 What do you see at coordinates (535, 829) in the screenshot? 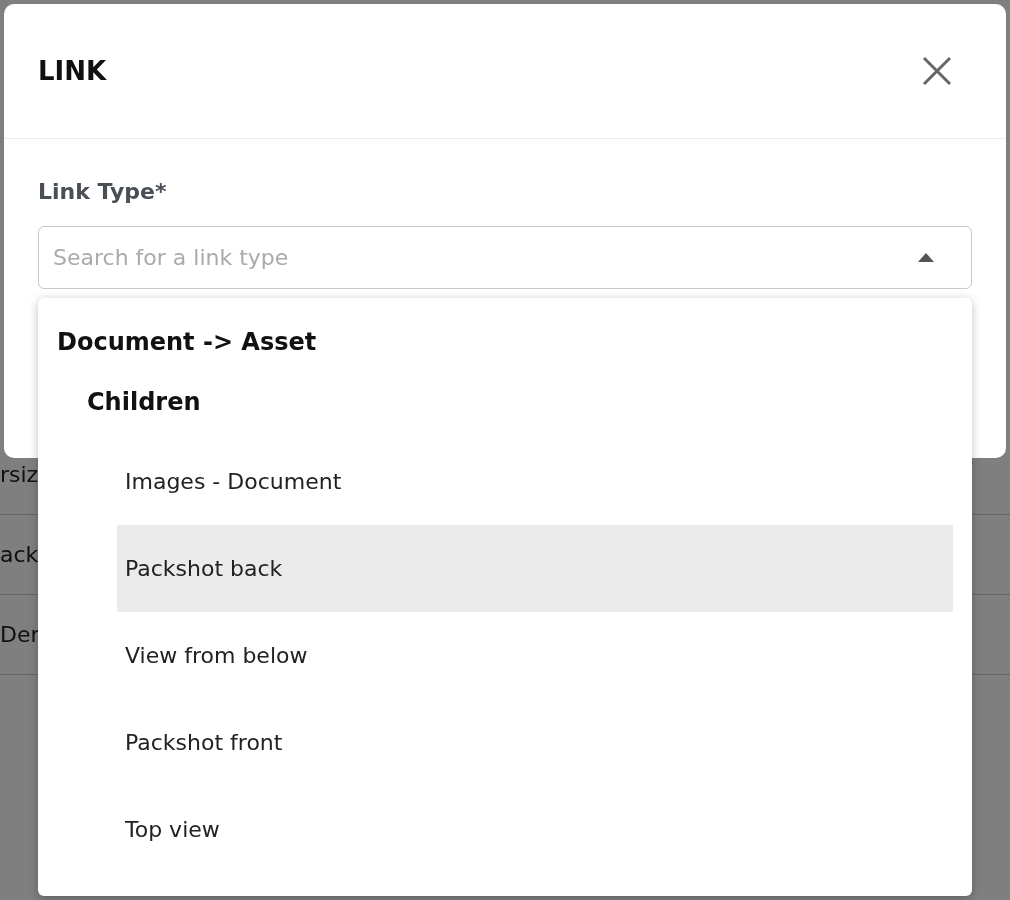
I see `dropdown-option: Top view` at bounding box center [535, 829].